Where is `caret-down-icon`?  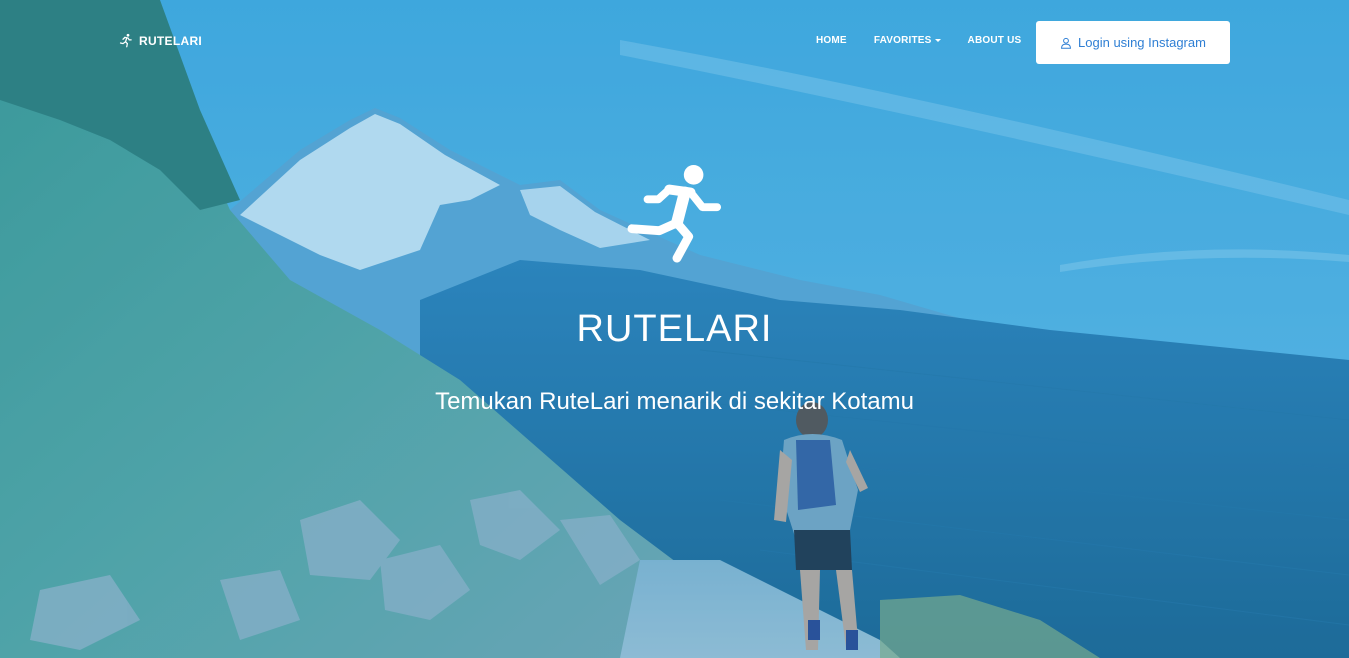
caret-down-icon is located at coordinates (937, 40).